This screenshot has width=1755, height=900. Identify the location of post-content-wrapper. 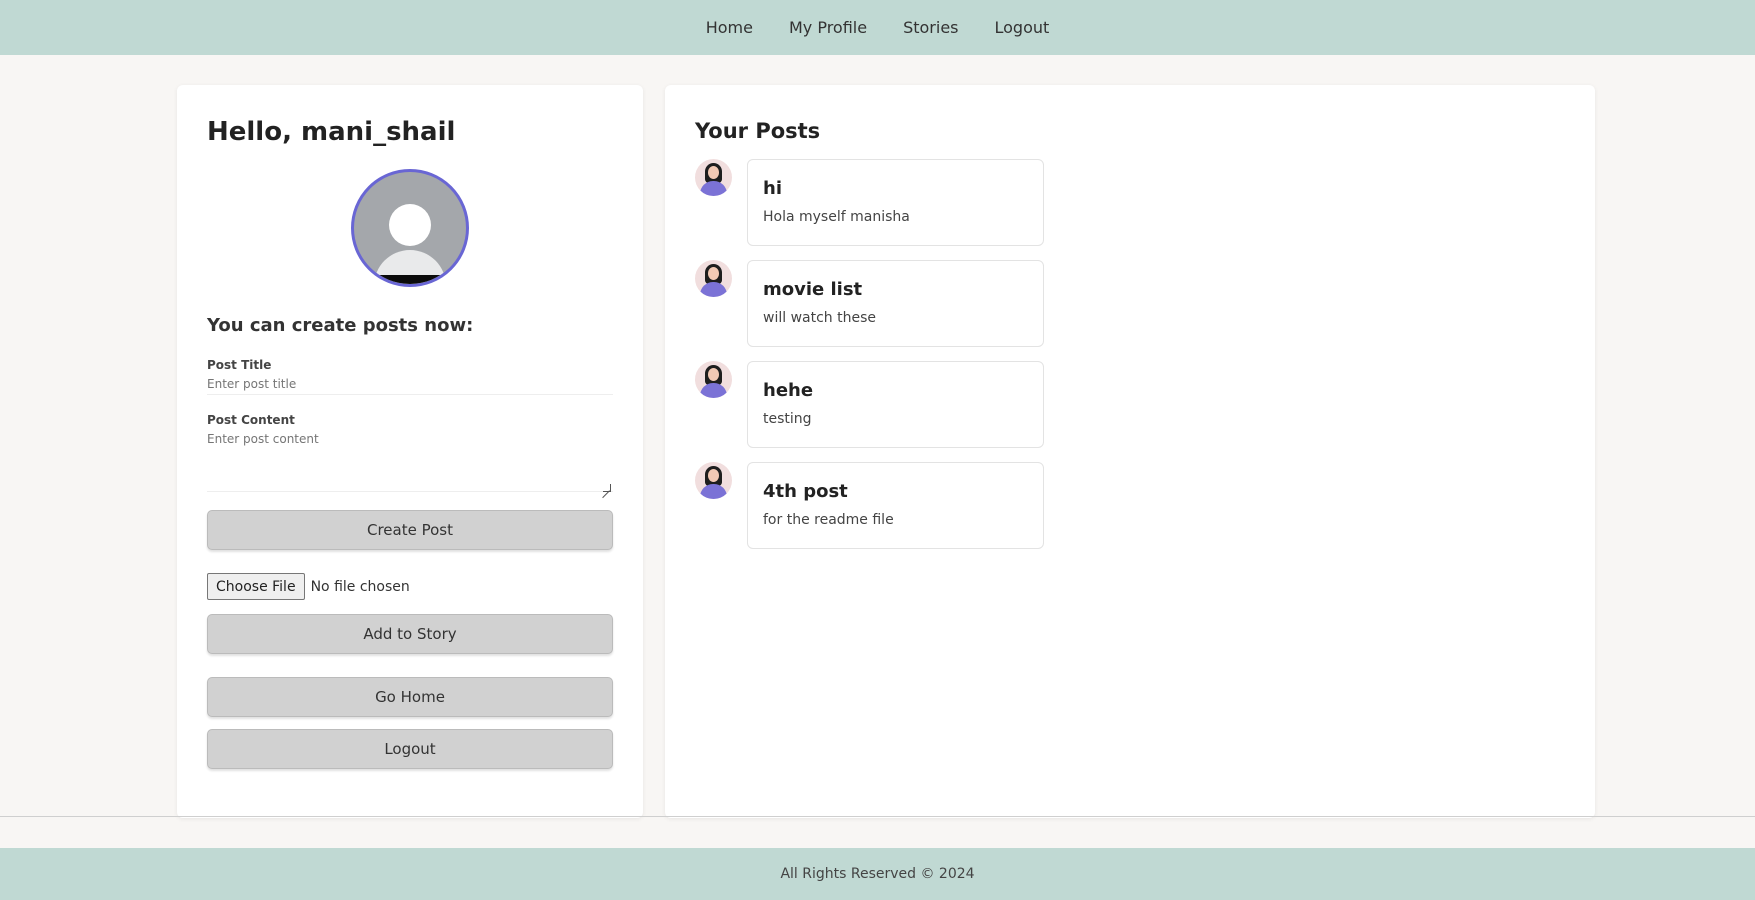
(410, 461).